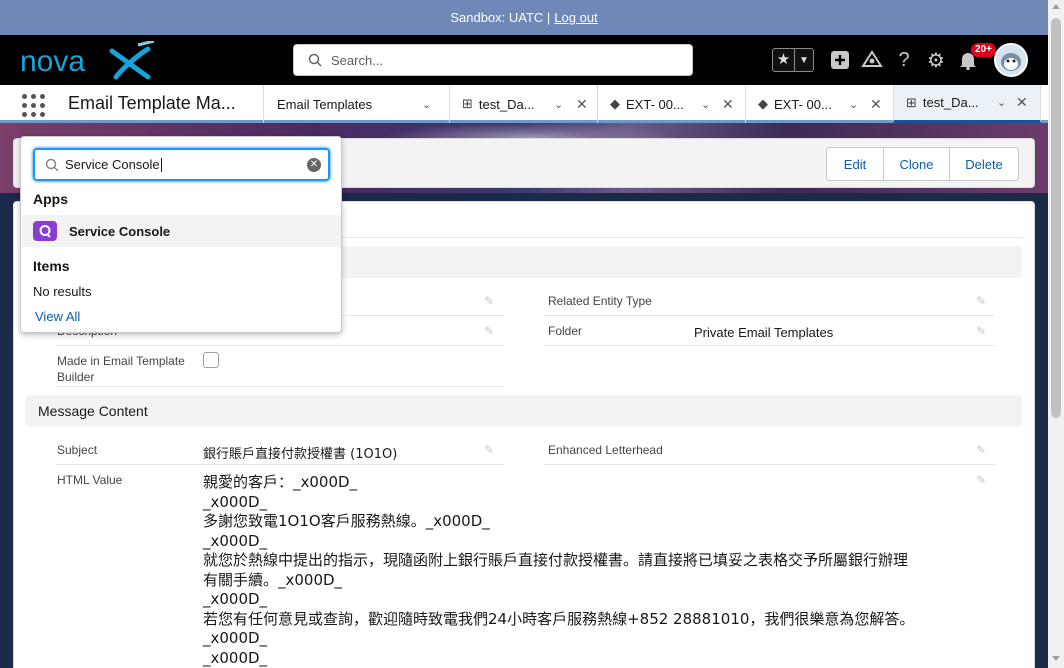  I want to click on html-value-label: HTML Value, so click(90, 480).